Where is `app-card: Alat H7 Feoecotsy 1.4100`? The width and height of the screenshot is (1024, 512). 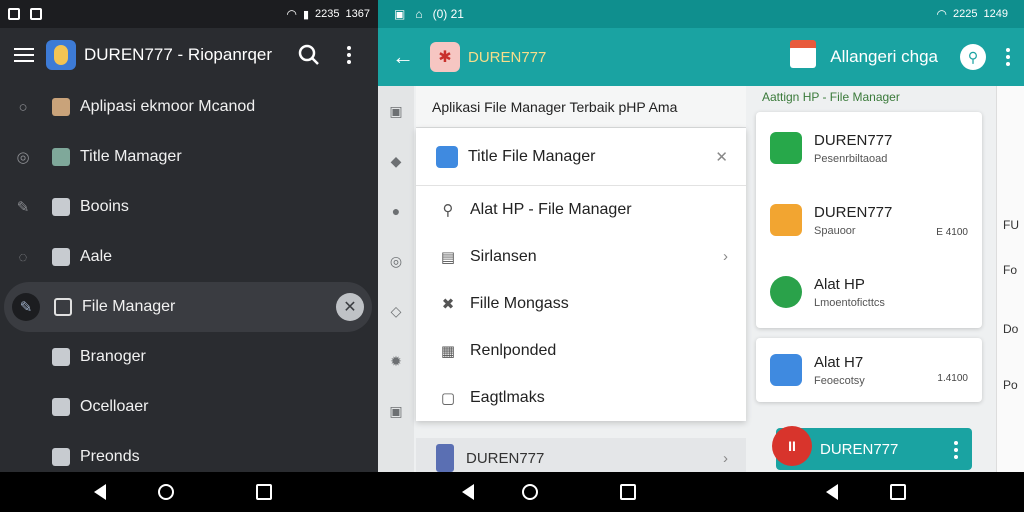
app-card: Alat H7 Feoecotsy 1.4100 is located at coordinates (869, 370).